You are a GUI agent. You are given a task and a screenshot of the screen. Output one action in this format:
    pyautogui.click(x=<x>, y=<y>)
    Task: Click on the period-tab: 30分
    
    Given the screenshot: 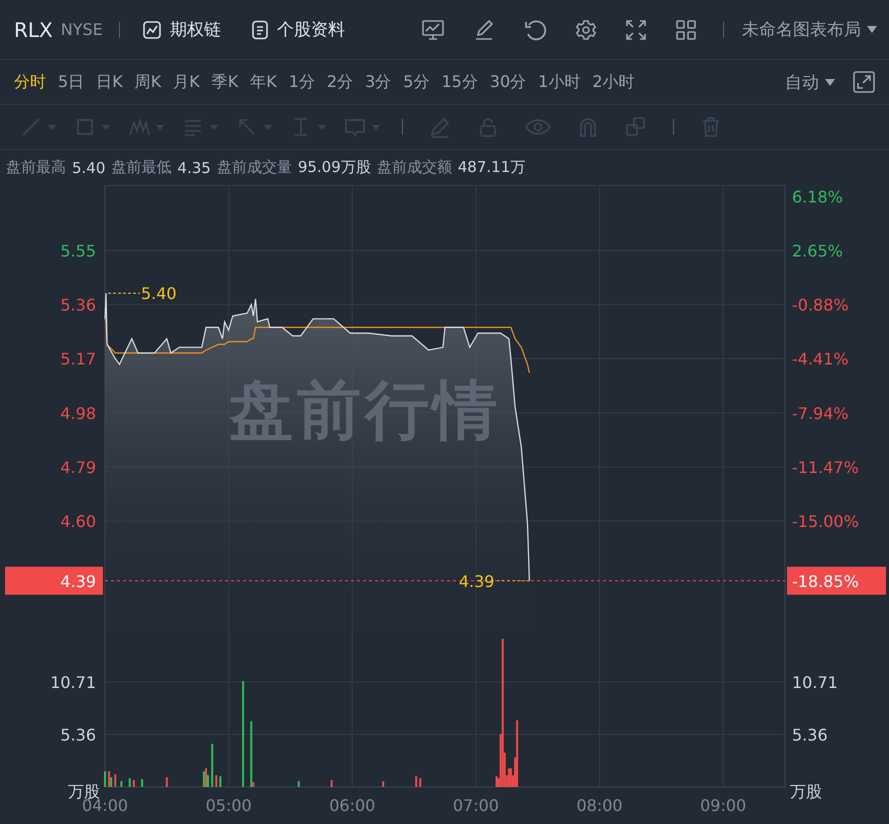 What is the action you would take?
    pyautogui.click(x=508, y=82)
    